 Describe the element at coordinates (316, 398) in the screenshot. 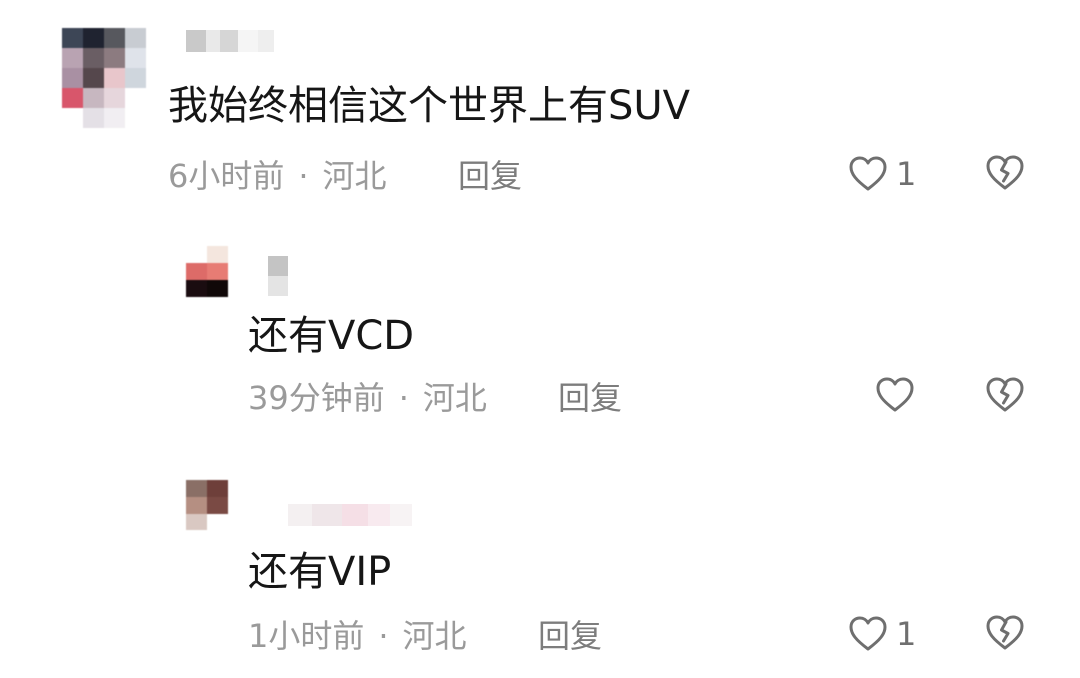

I see `timestamp: 39分钟前` at that location.